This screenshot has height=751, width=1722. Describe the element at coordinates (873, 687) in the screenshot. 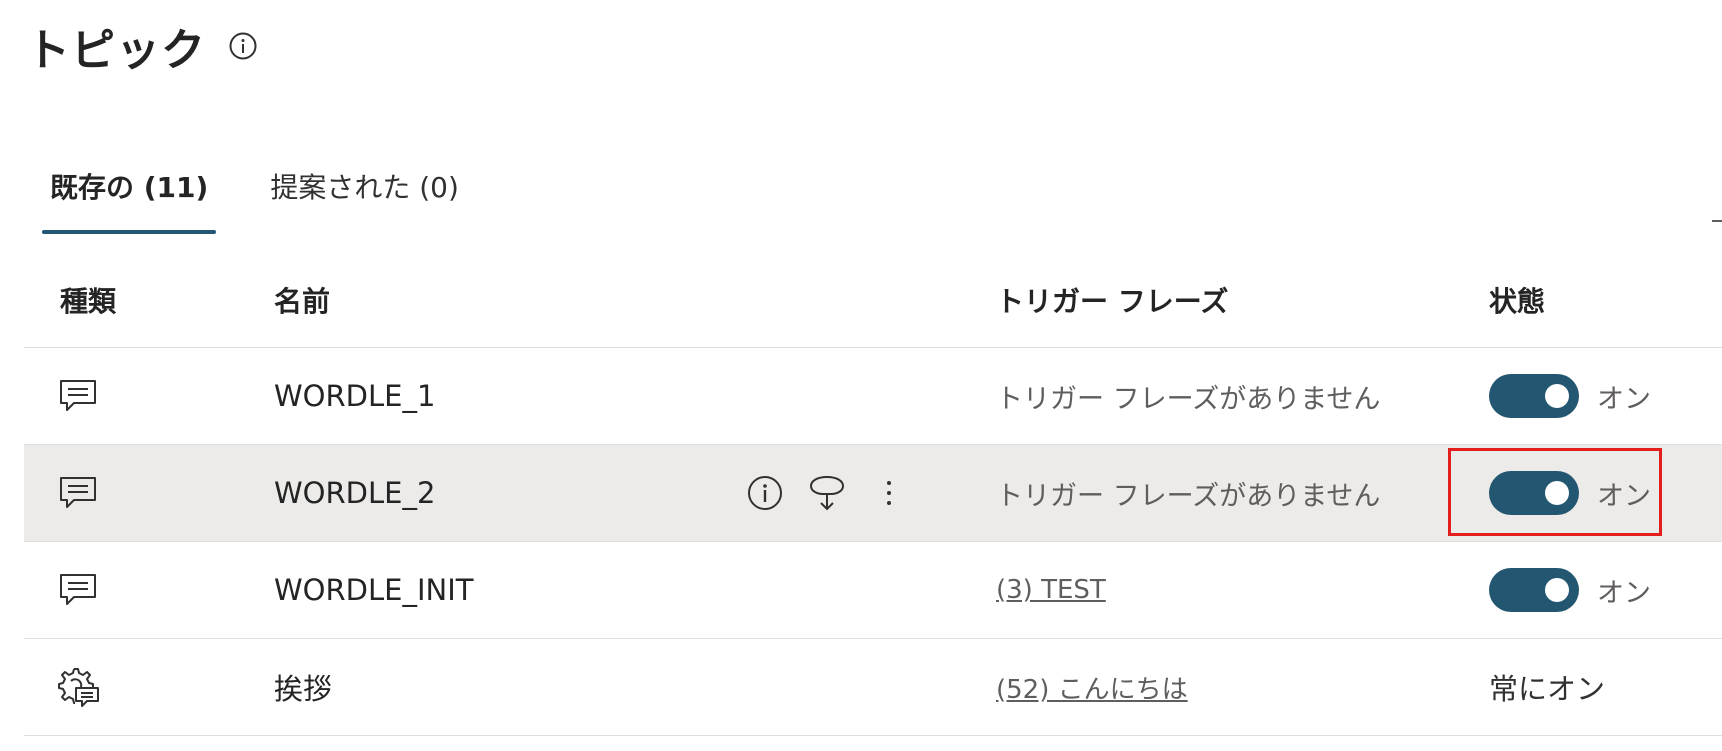

I see `table-row: 挨拶 (52) こんにちは 常にオン` at that location.